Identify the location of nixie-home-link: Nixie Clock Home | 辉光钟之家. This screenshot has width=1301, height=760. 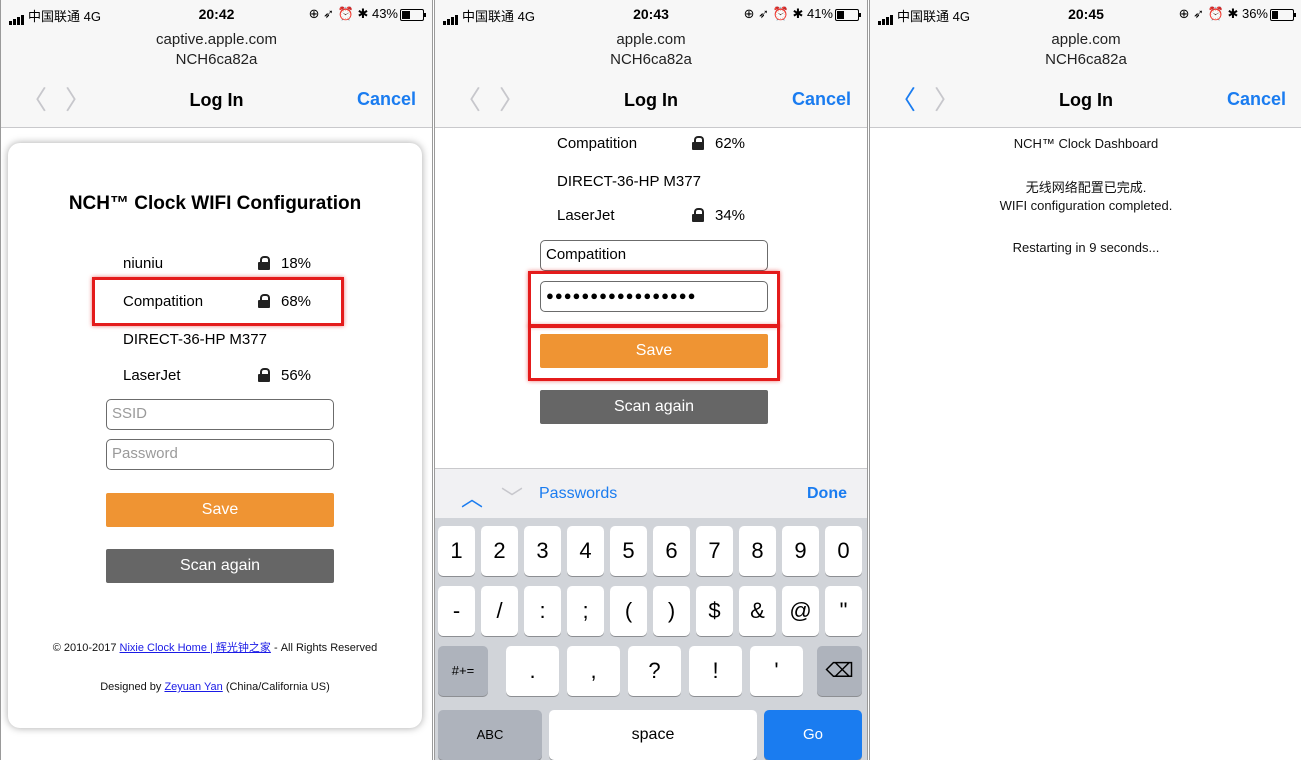
(195, 648).